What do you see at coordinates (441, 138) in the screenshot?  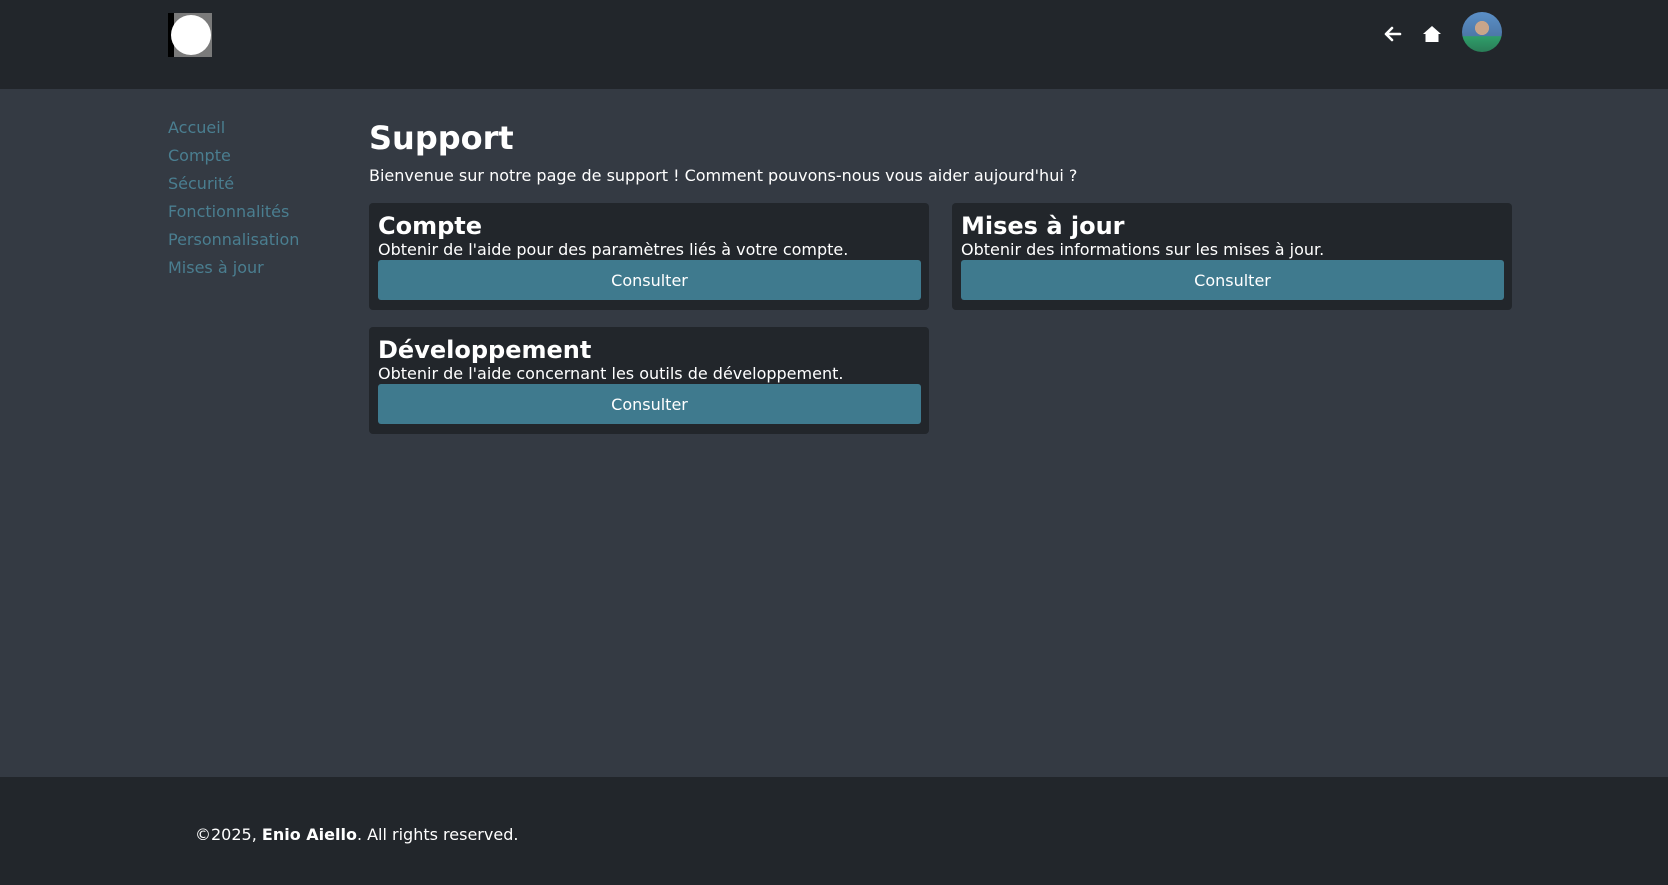 I see `page-title: Support` at bounding box center [441, 138].